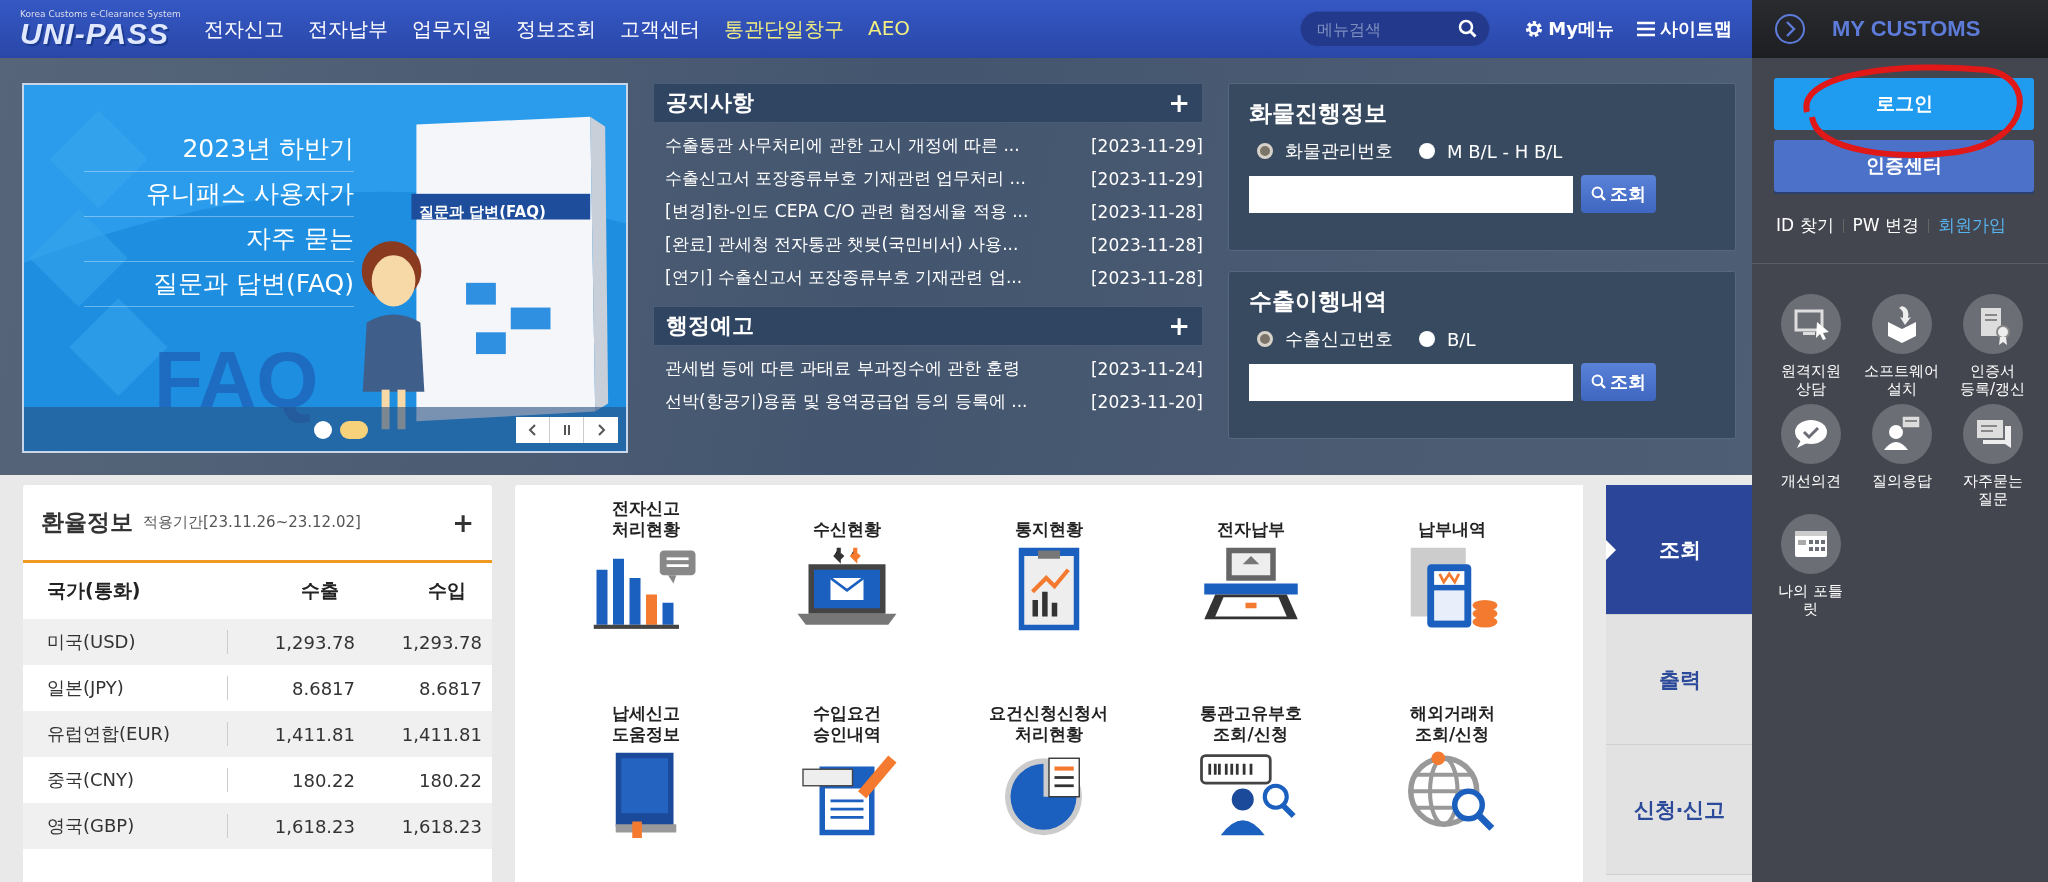 The height and width of the screenshot is (882, 2048). Describe the element at coordinates (1810, 544) in the screenshot. I see `window-grid-icon` at that location.